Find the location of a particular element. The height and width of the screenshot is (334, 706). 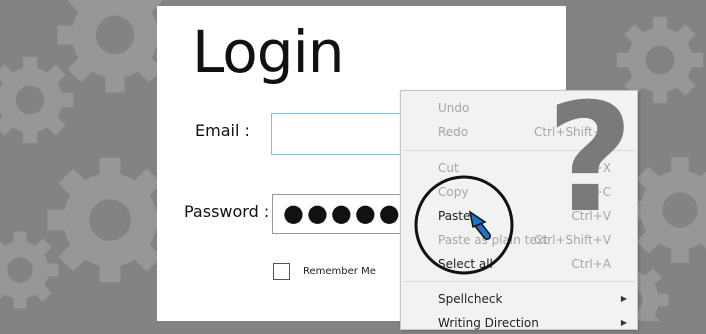

menu-item-paste-plain-text: Paste as plain text Ctrl+Shift+V is located at coordinates (519, 240).